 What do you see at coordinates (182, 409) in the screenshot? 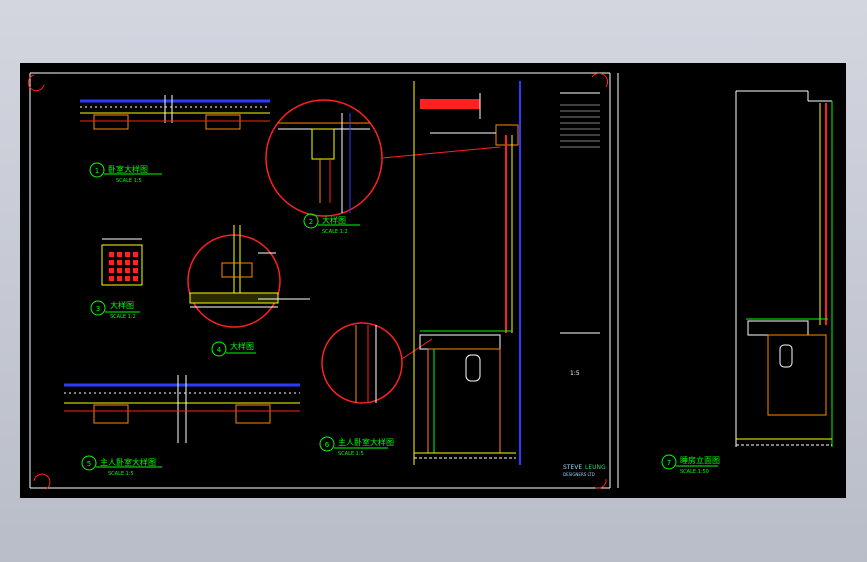
I see `detail-5-section` at bounding box center [182, 409].